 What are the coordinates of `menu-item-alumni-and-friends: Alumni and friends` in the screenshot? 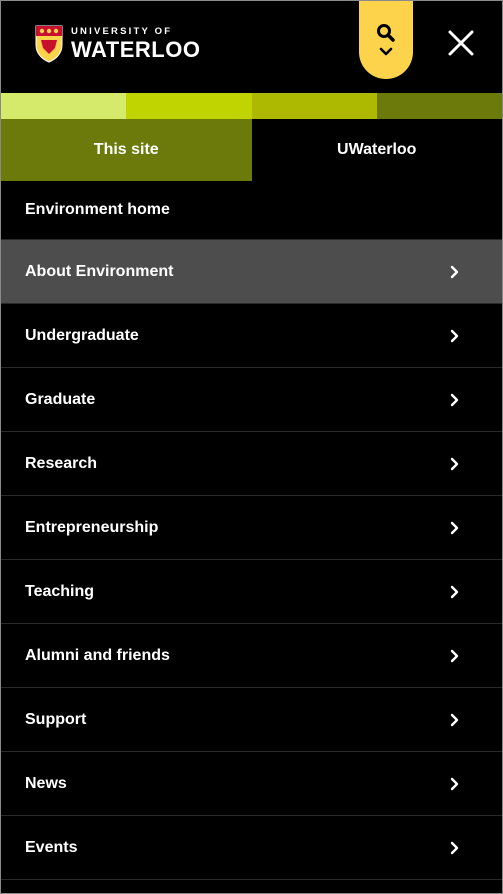 It's located at (251, 656).